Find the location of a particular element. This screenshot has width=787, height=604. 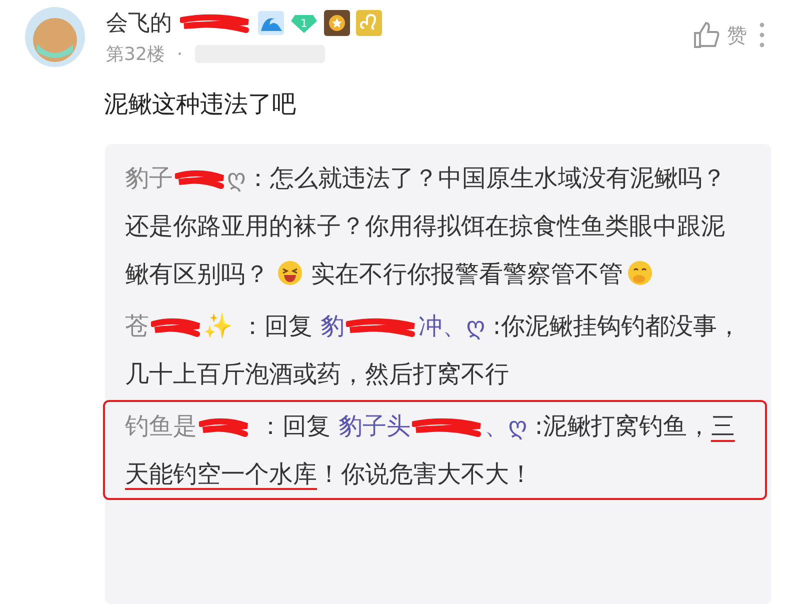

mention-link: 豹 is located at coordinates (332, 326).